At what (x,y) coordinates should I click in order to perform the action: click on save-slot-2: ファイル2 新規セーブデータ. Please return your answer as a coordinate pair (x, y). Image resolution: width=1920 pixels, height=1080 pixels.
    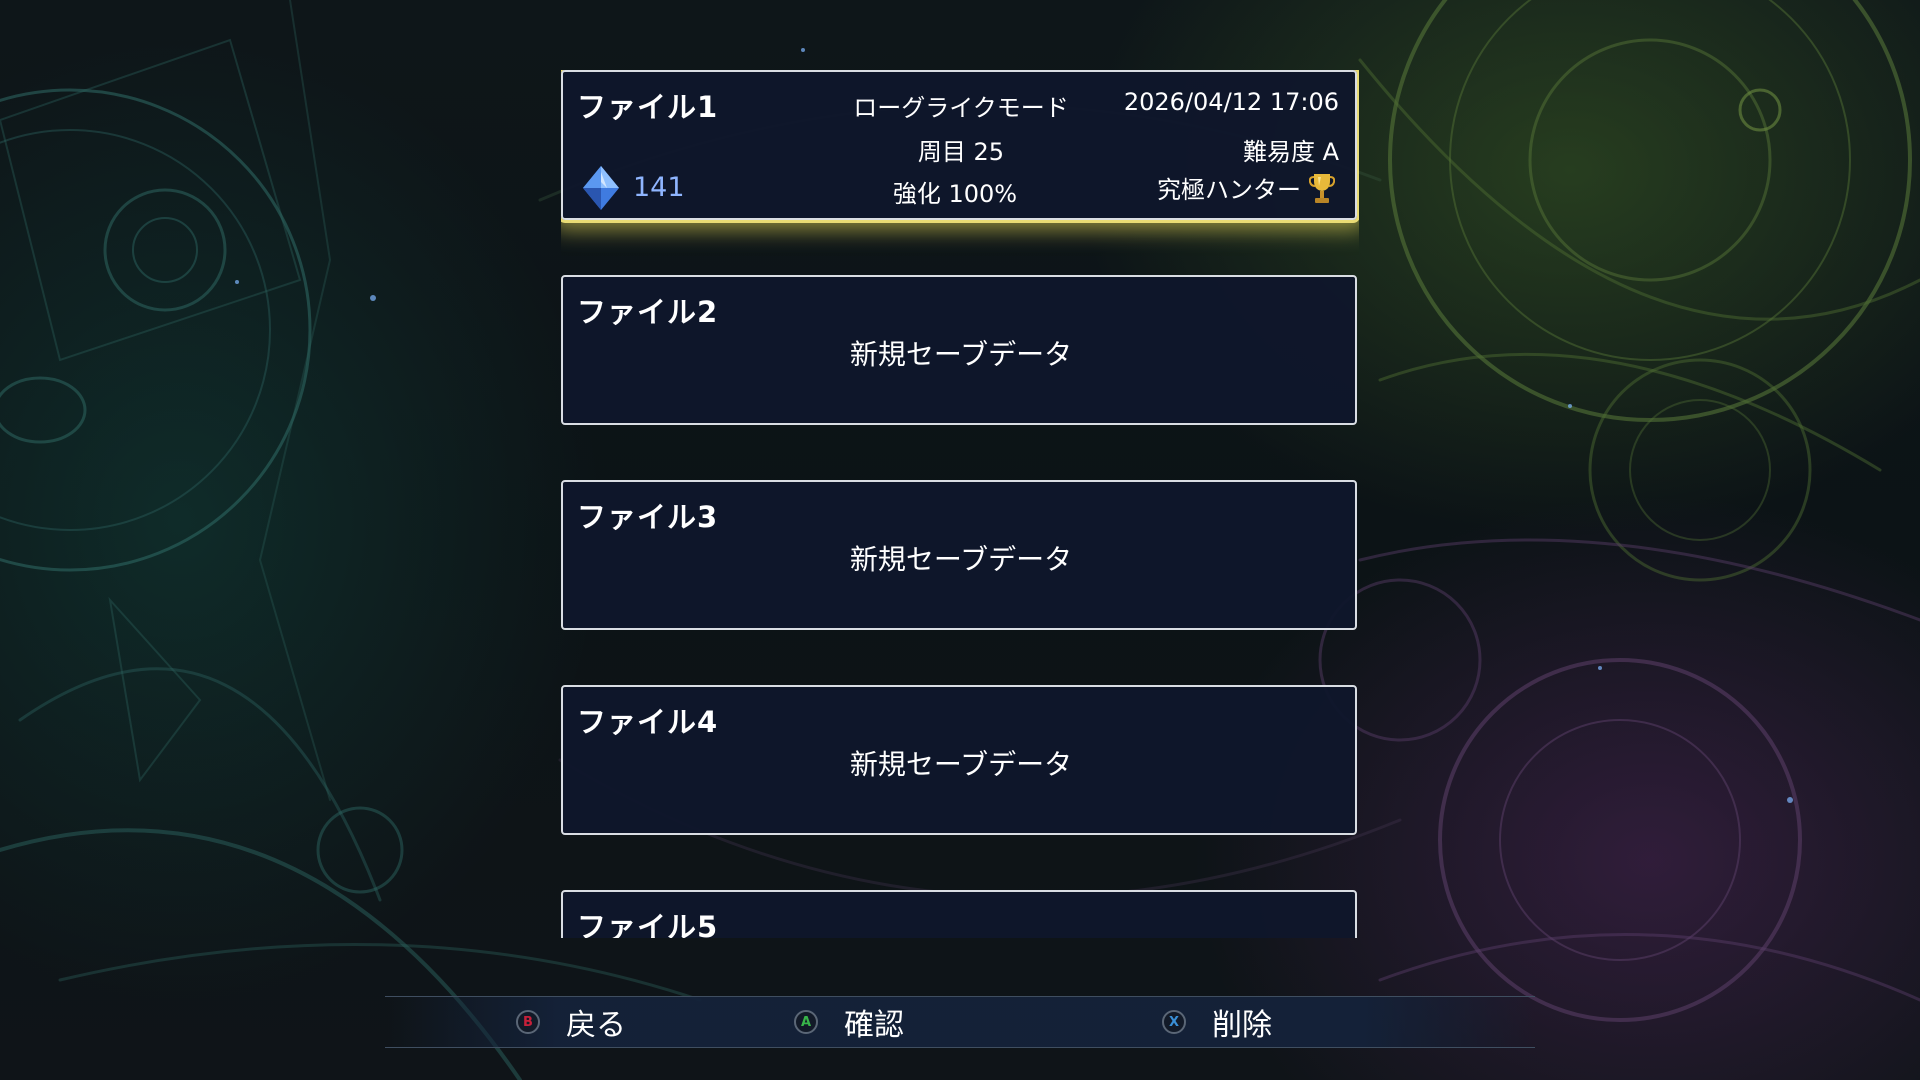
    Looking at the image, I should click on (959, 350).